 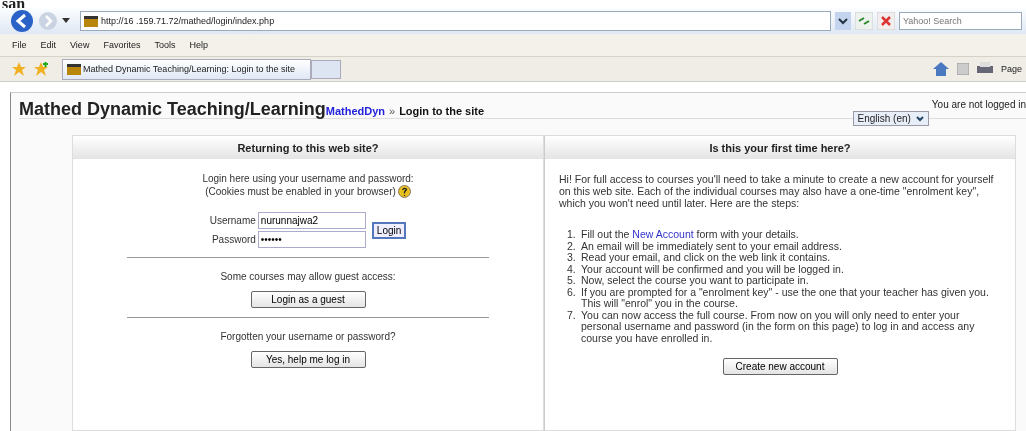 What do you see at coordinates (41, 69) in the screenshot?
I see `add-favorite-icon` at bounding box center [41, 69].